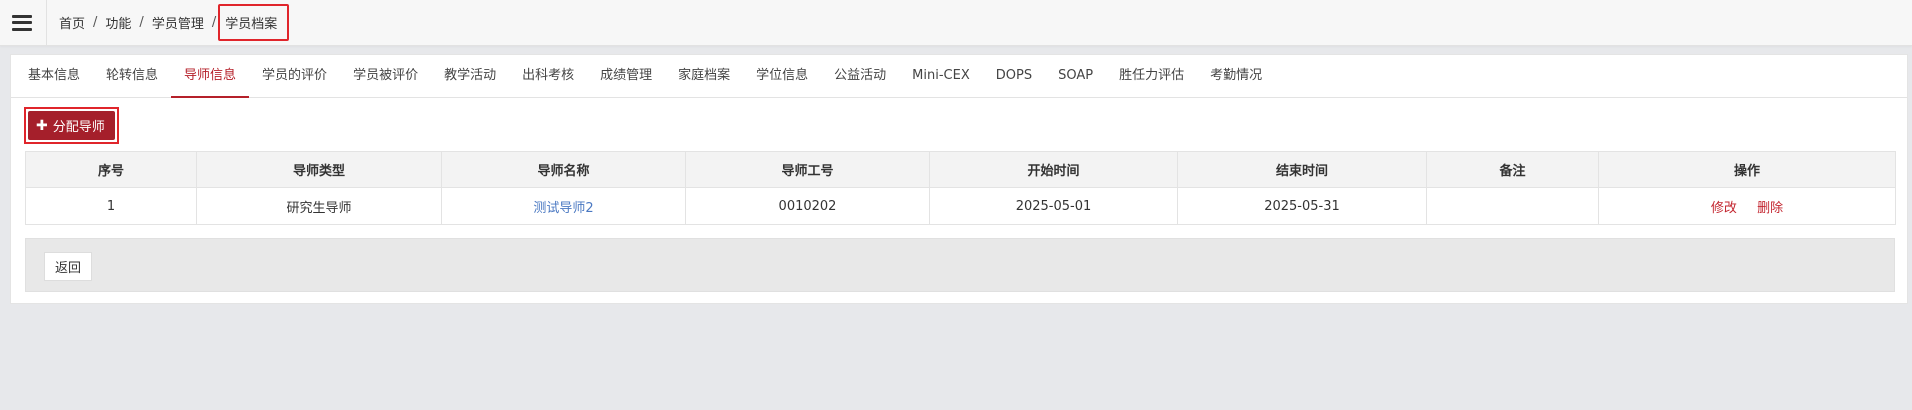 This screenshot has height=410, width=1912. What do you see at coordinates (1151, 76) in the screenshot?
I see `tab-competency-assessment: 胜任力评估` at bounding box center [1151, 76].